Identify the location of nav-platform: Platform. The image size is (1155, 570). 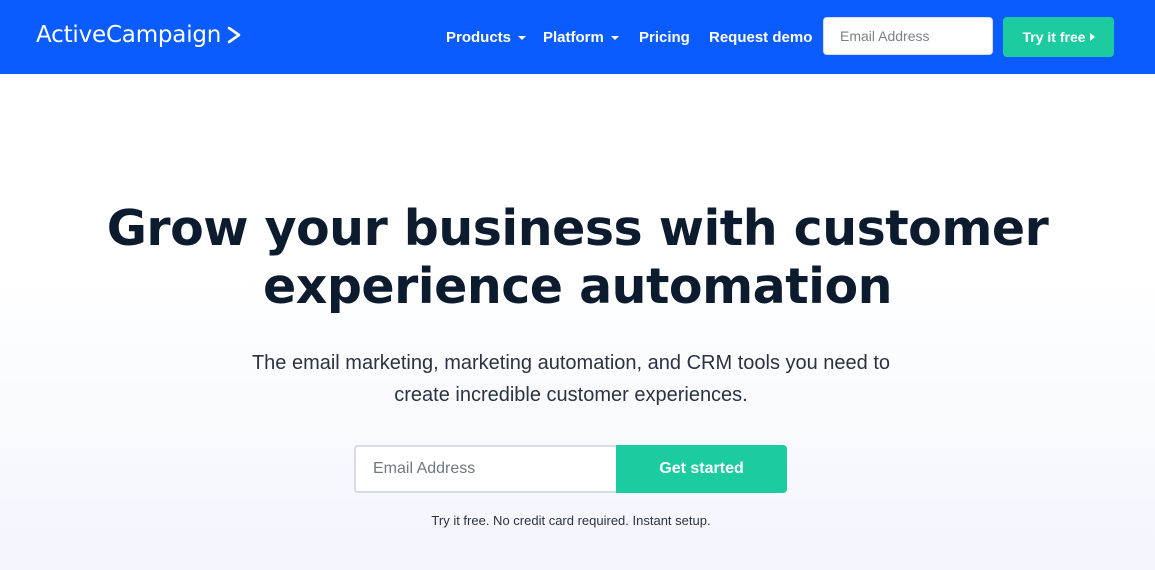
(581, 37).